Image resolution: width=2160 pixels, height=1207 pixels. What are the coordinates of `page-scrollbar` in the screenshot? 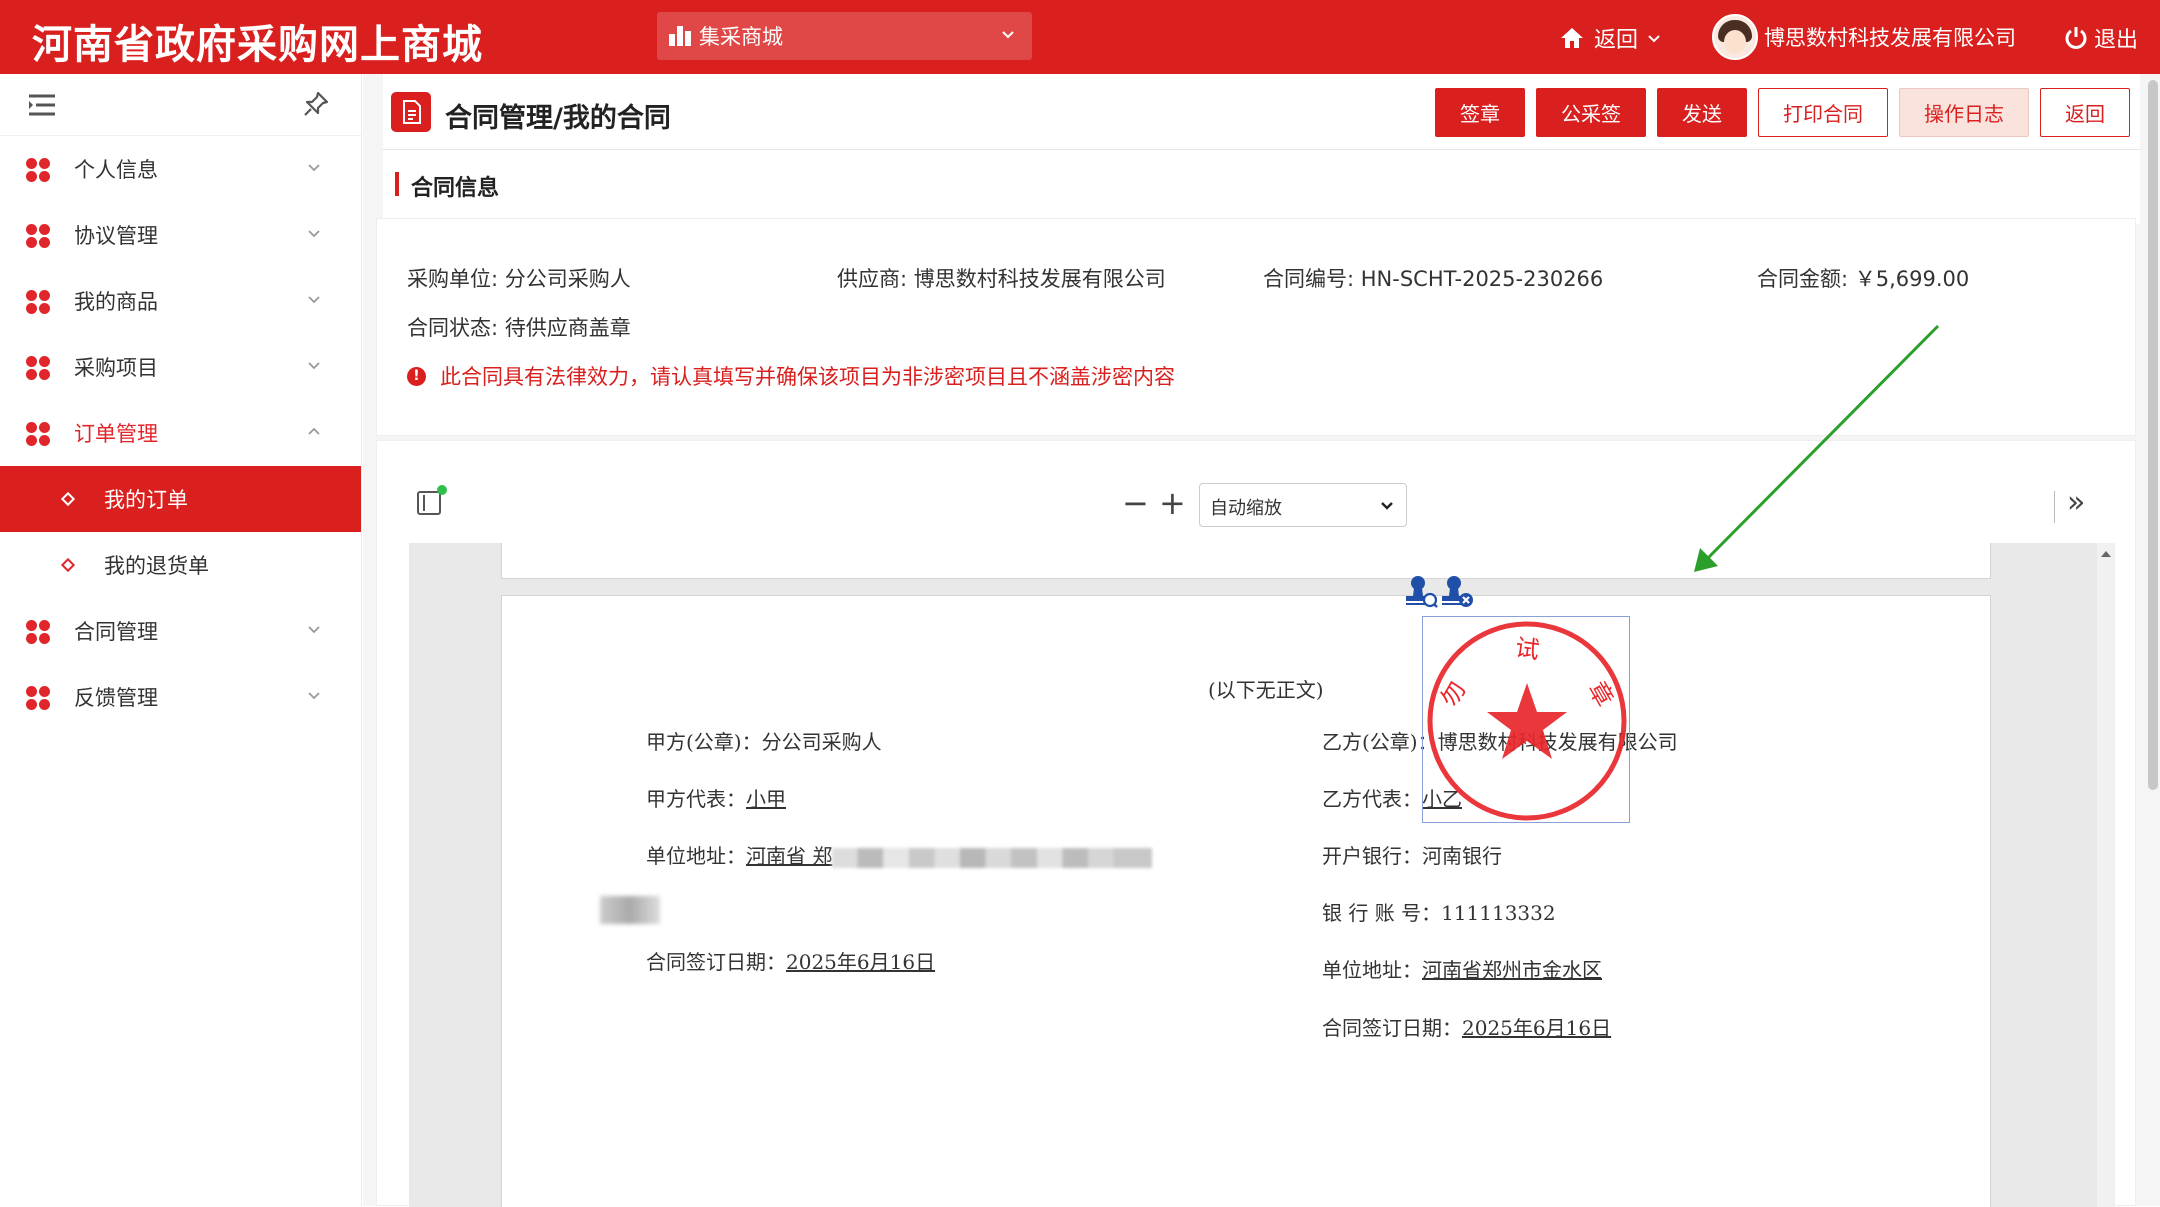 It's located at (2153, 440).